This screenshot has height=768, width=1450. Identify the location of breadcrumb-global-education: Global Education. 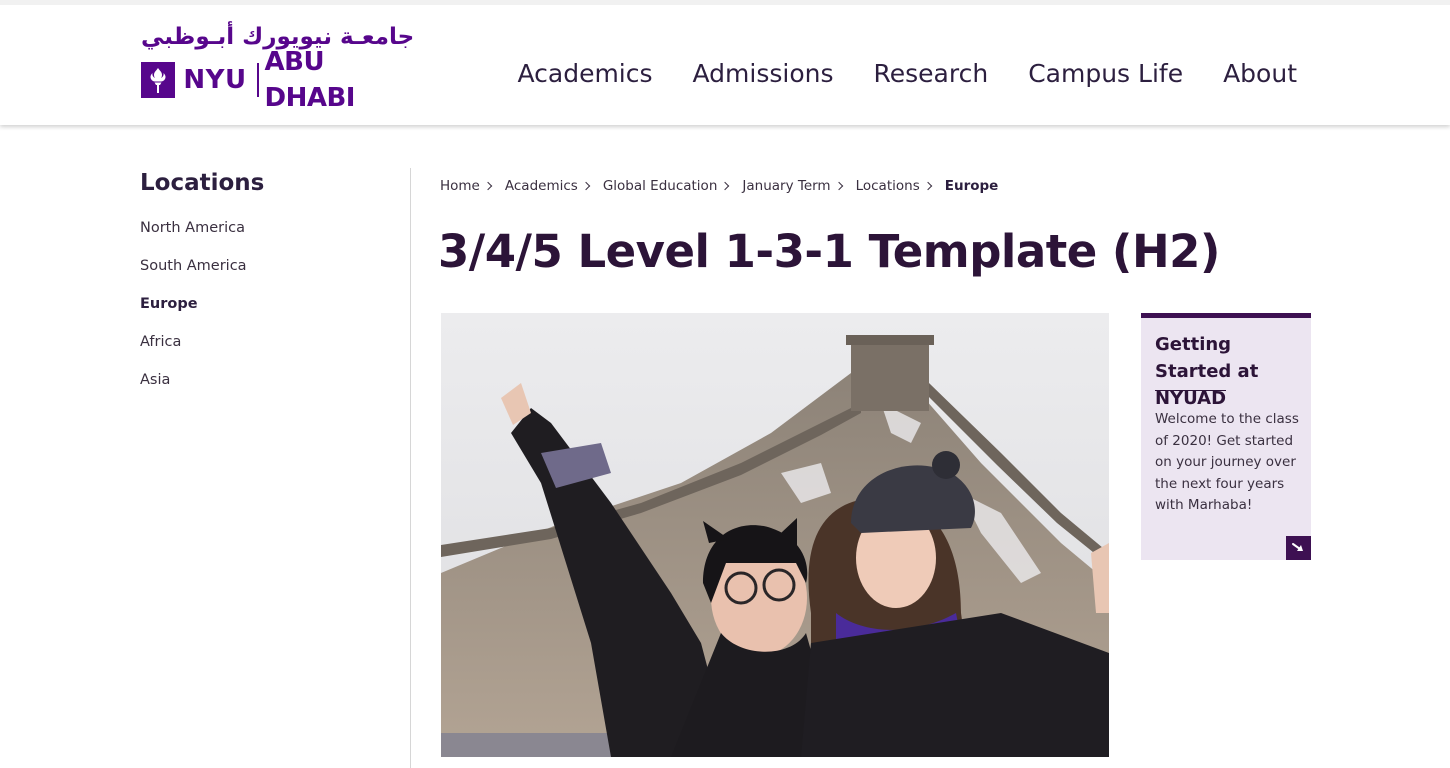
(660, 186).